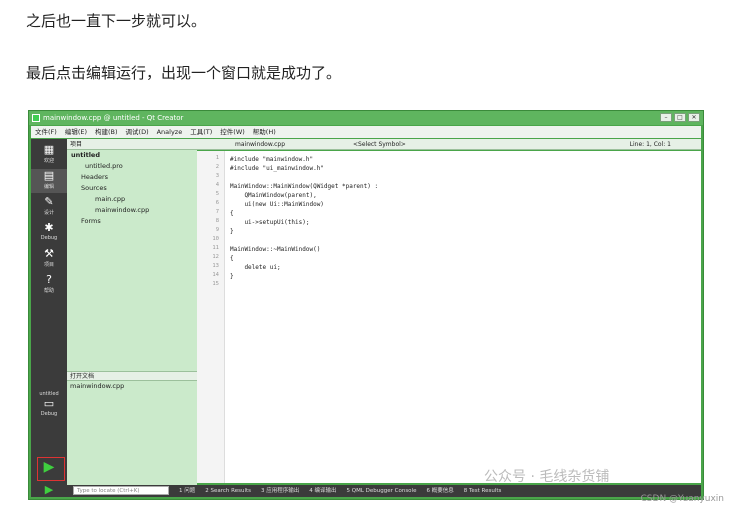 The image size is (736, 514). What do you see at coordinates (132, 210) in the screenshot?
I see `tree-item-mainwindow: mainwindow.cpp` at bounding box center [132, 210].